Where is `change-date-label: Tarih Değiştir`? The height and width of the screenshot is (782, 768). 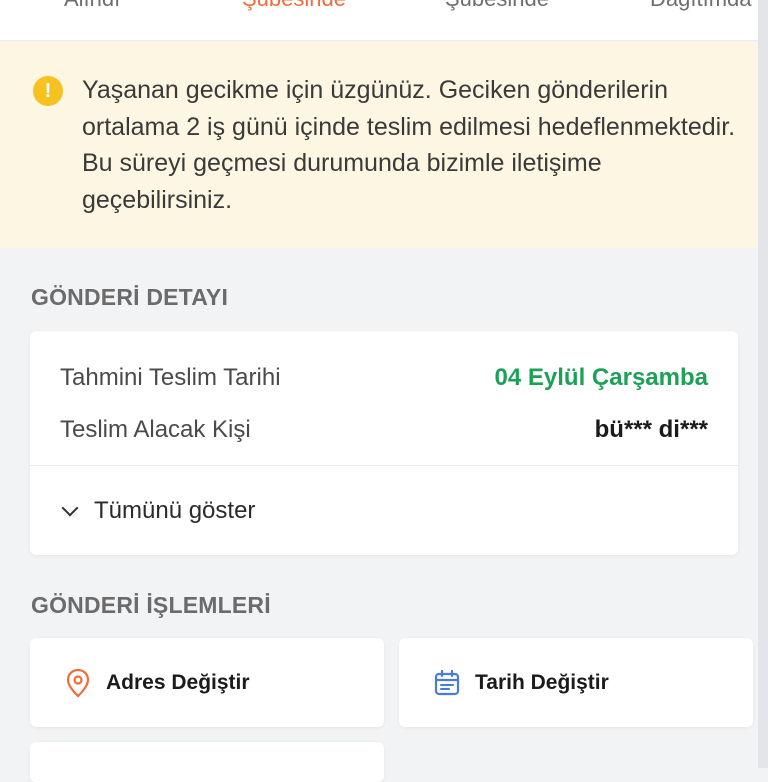 change-date-label: Tarih Değiştir is located at coordinates (542, 682).